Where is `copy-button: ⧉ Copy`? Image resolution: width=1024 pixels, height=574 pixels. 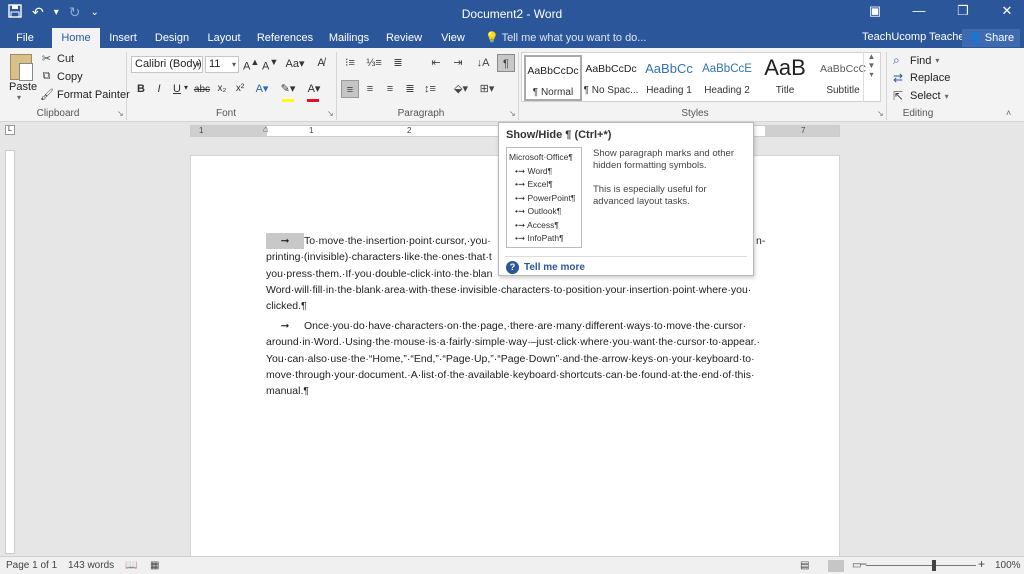
copy-button: ⧉ Copy is located at coordinates (61, 76).